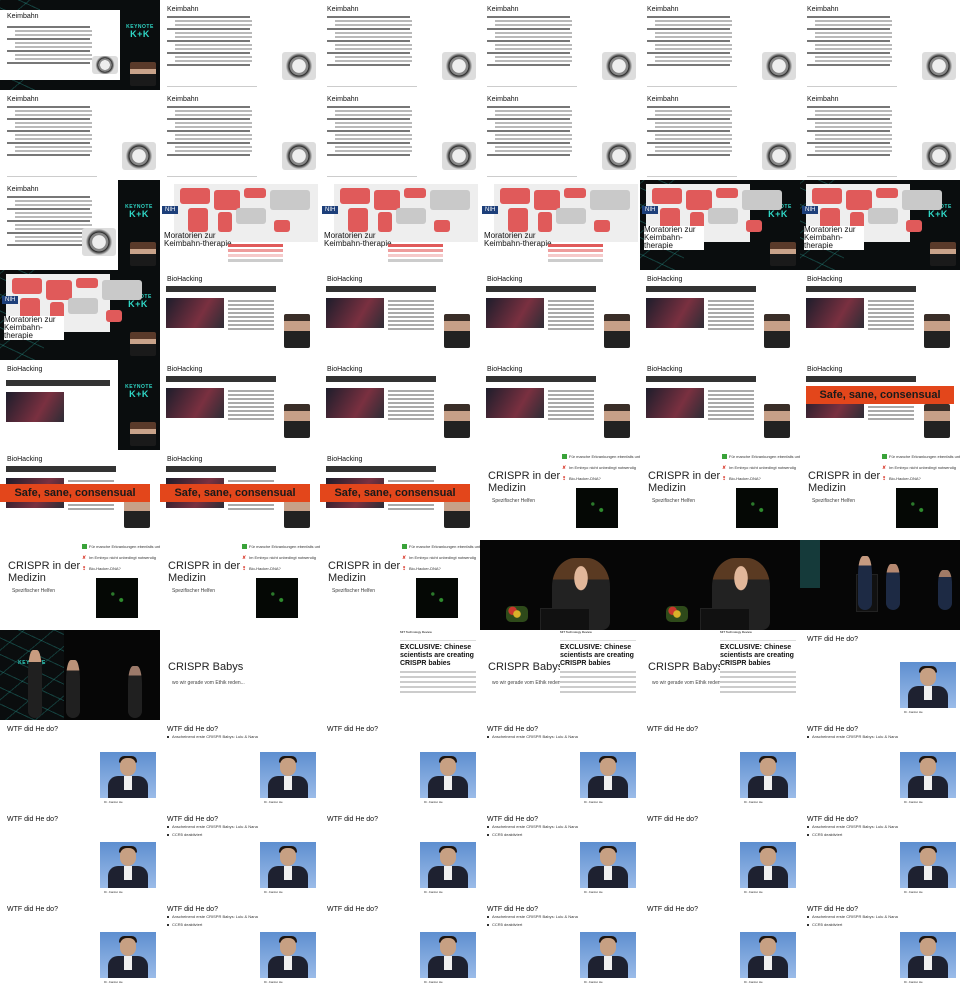 This screenshot has height=990, width=960. What do you see at coordinates (597, 508) in the screenshot?
I see `microscopy-image` at bounding box center [597, 508].